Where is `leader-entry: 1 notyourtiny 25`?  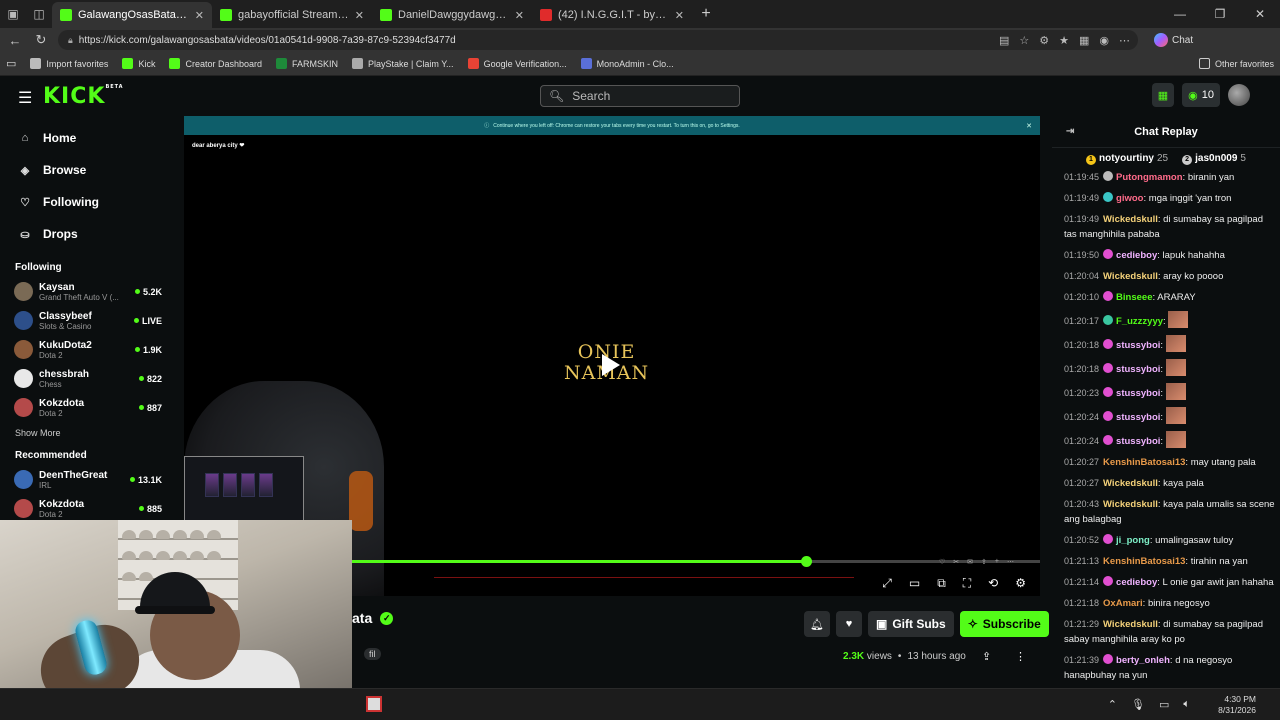
leader-entry: 1 notyourtiny 25 is located at coordinates (1127, 159).